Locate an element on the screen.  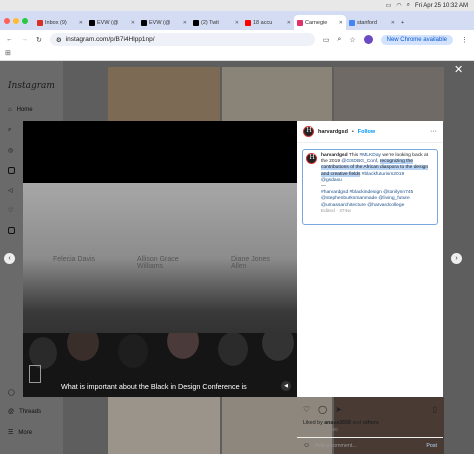
save-bookmark-icon: ▯ is located at coordinates (435, 409).